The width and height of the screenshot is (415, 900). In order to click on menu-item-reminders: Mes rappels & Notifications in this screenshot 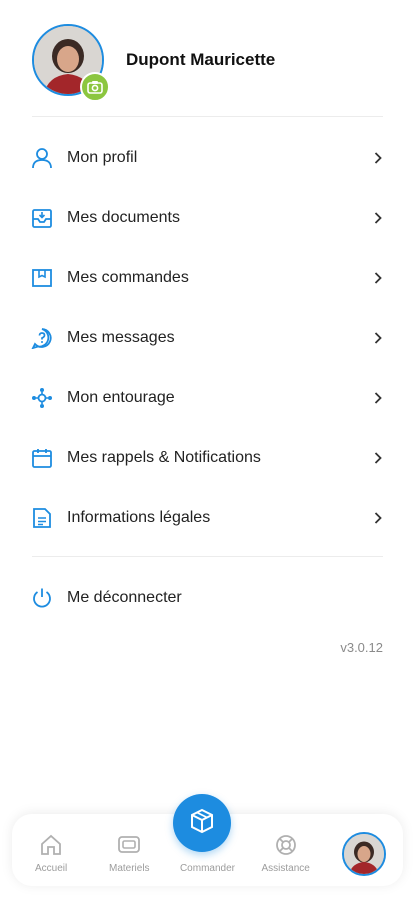, I will do `click(207, 458)`.